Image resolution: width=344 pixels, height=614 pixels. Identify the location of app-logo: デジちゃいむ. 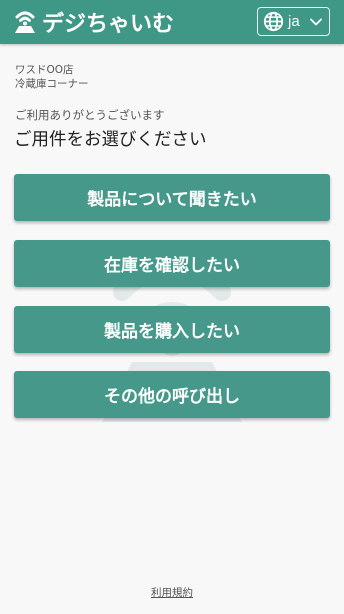
(93, 22).